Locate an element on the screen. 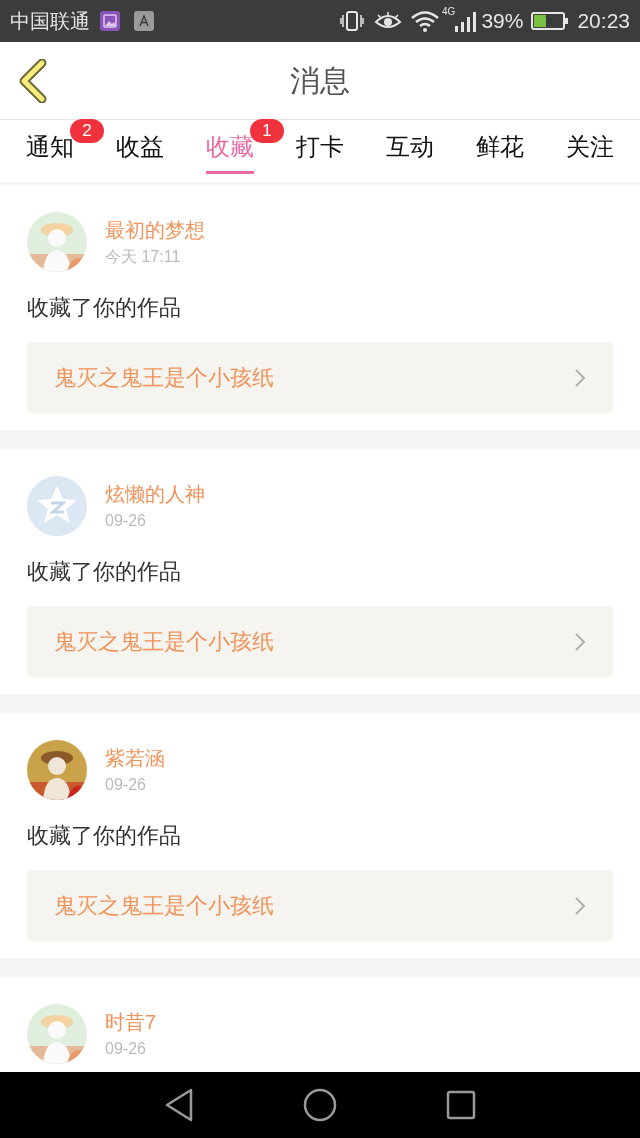 This screenshot has height=1138, width=640. eye-icon is located at coordinates (388, 21).